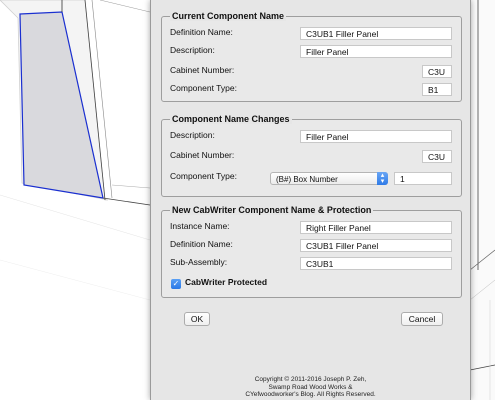 This screenshot has width=495, height=400. I want to click on cabwriter-protected-label: CabWriter Protected, so click(226, 282).